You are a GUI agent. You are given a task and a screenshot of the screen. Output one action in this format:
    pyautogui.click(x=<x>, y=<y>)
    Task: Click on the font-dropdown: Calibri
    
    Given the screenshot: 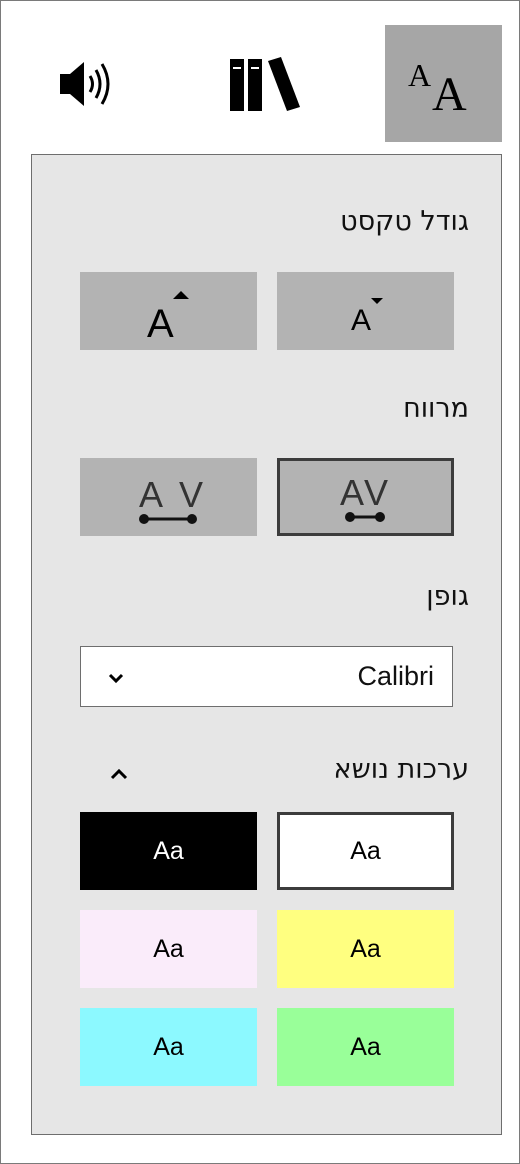 What is the action you would take?
    pyautogui.click(x=266, y=676)
    